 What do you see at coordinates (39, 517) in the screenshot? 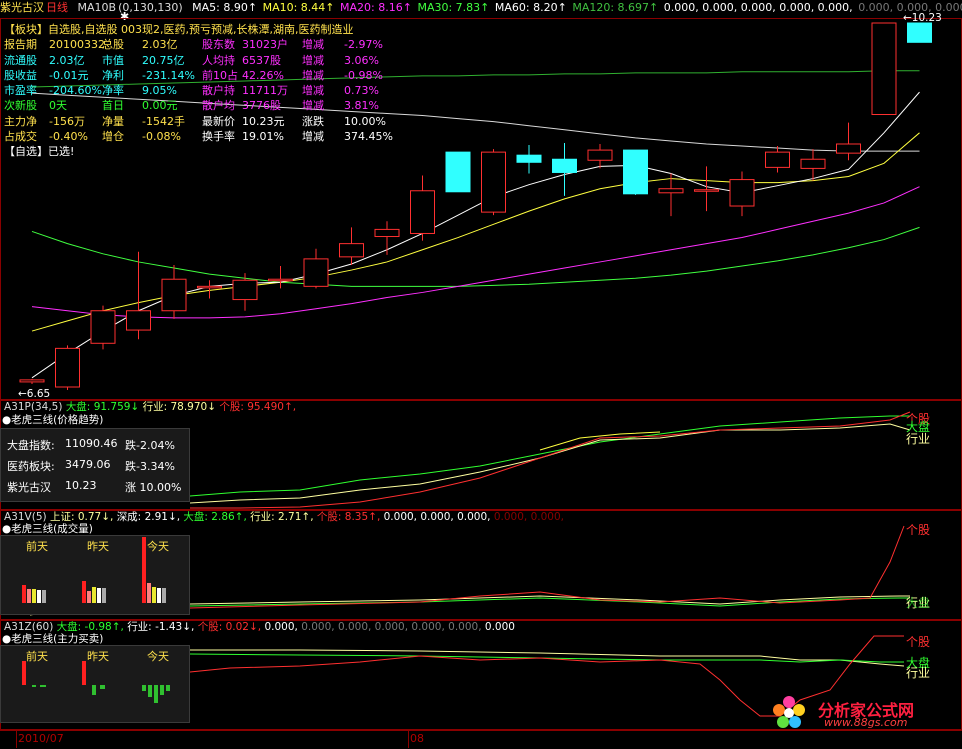
I see `indicator-params: (5)` at bounding box center [39, 517].